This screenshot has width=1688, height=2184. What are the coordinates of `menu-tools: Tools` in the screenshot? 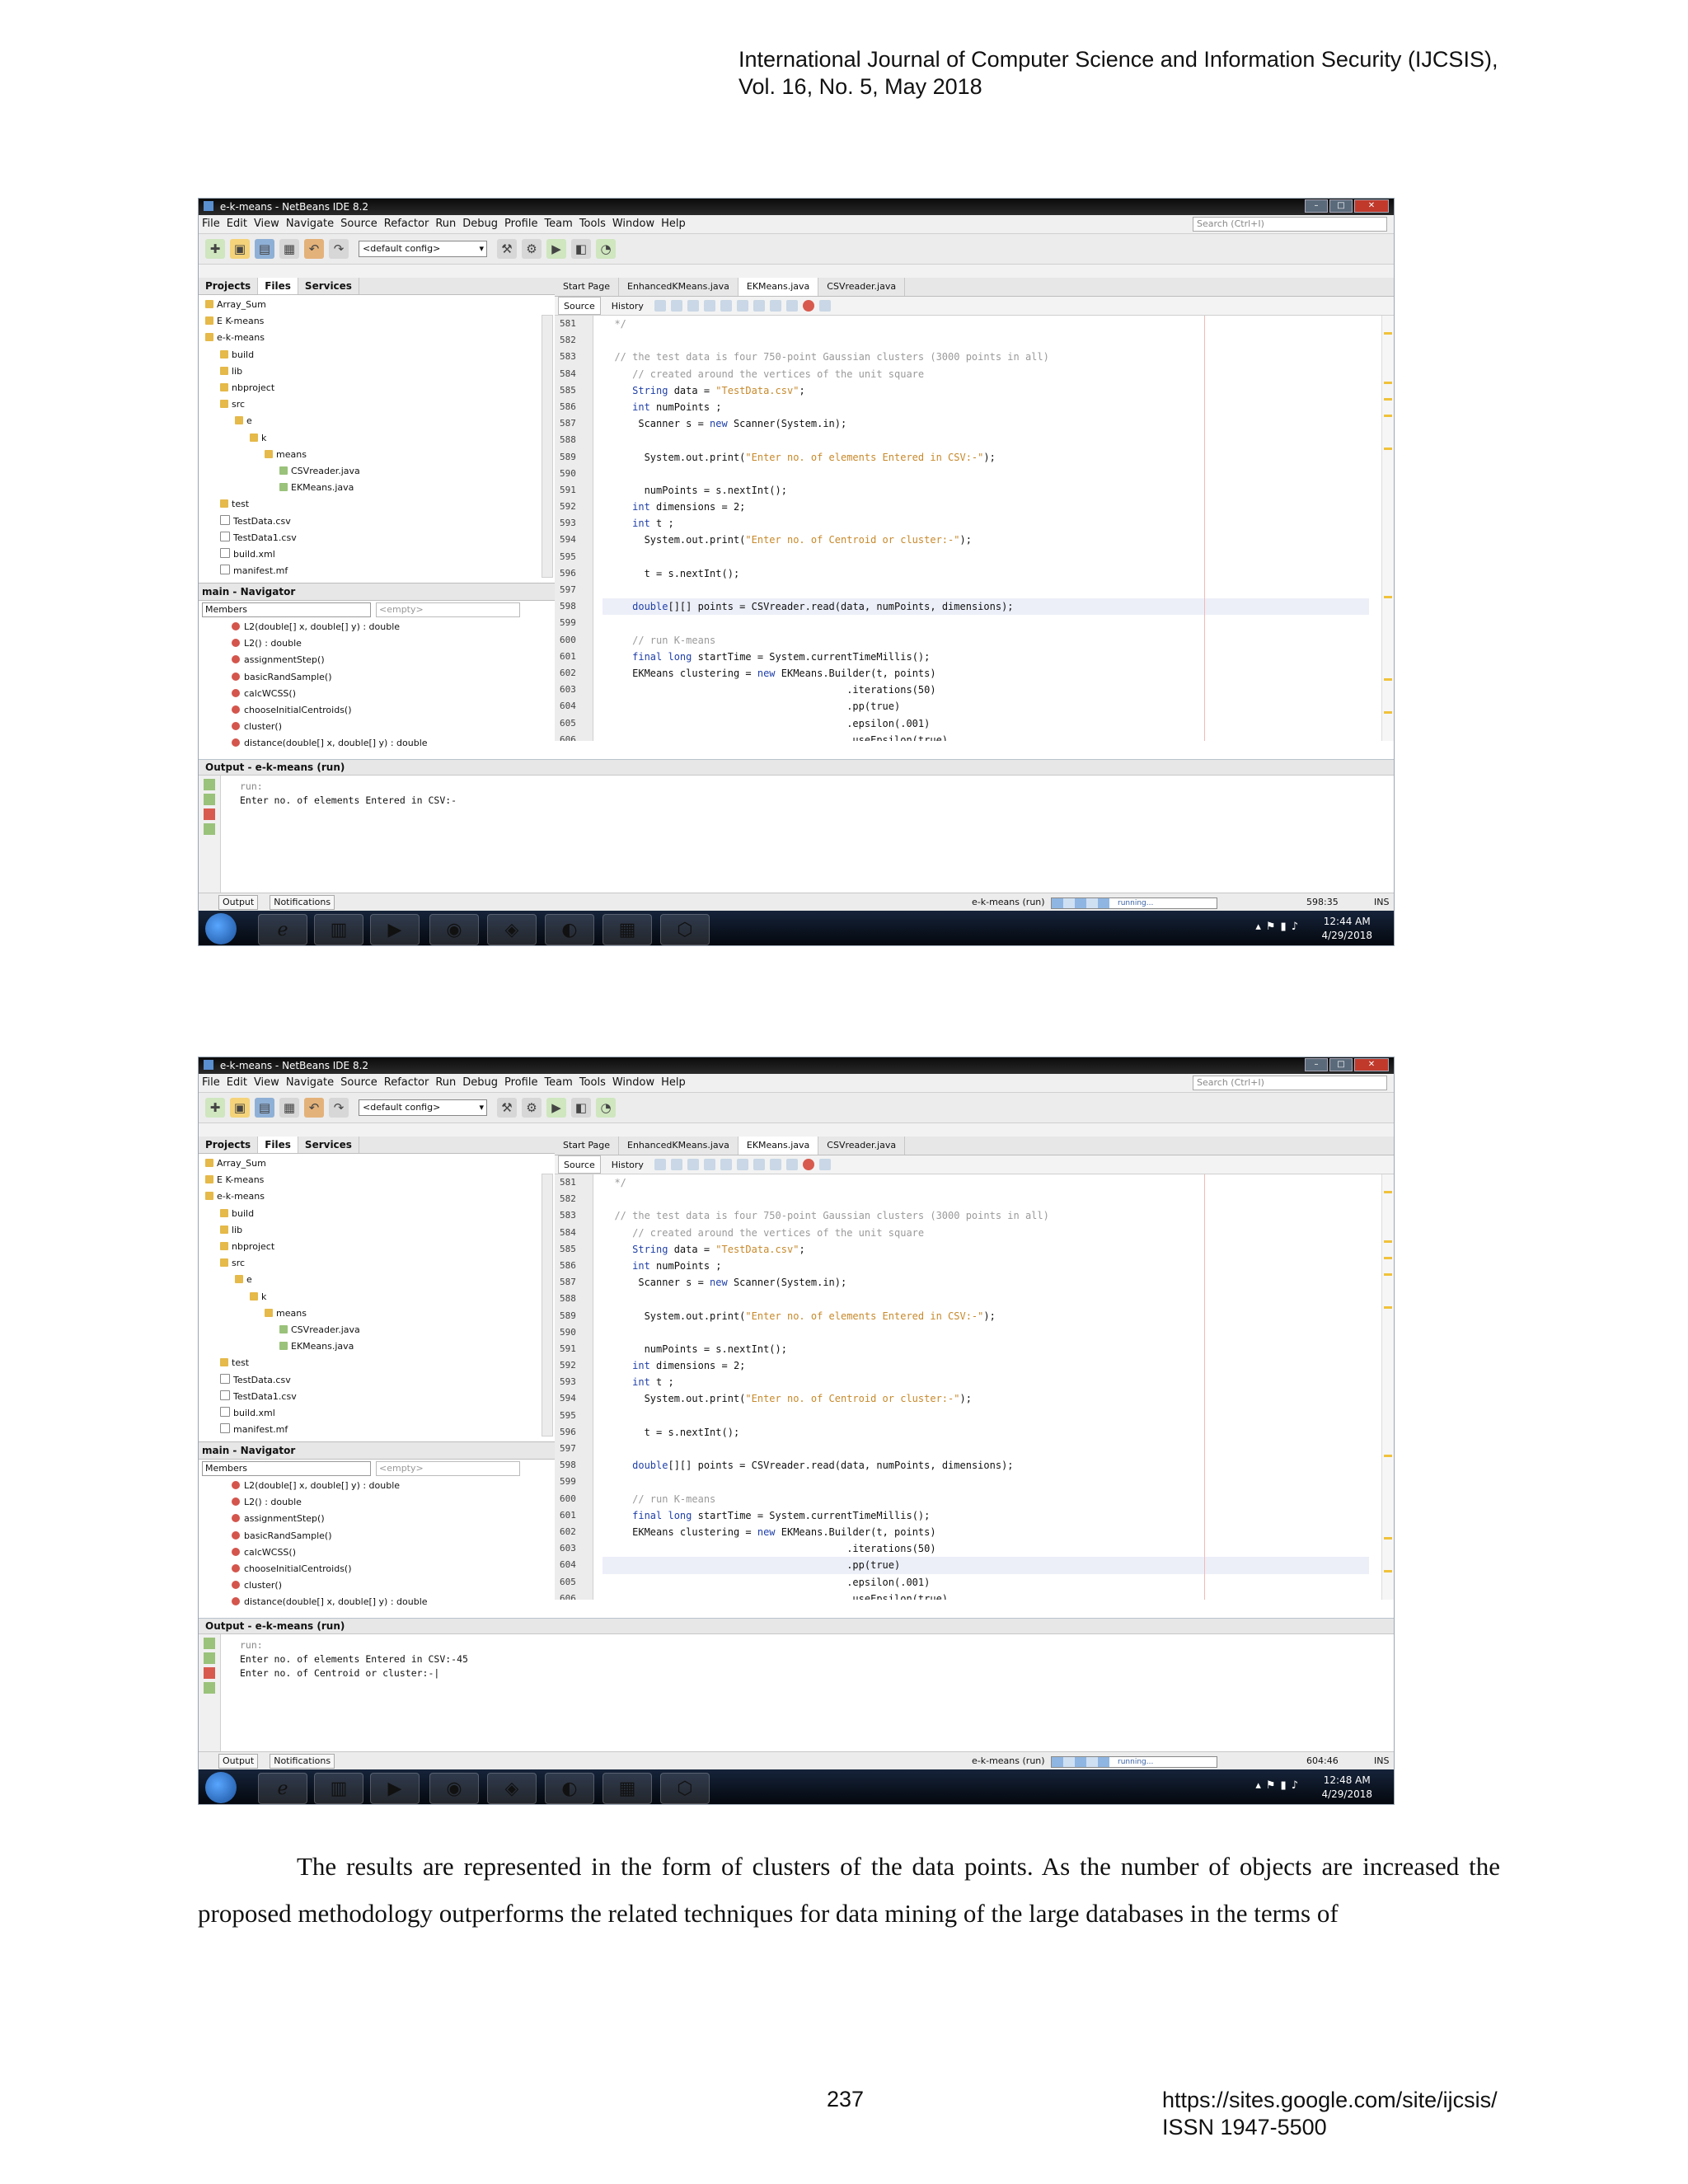 It's located at (592, 1082).